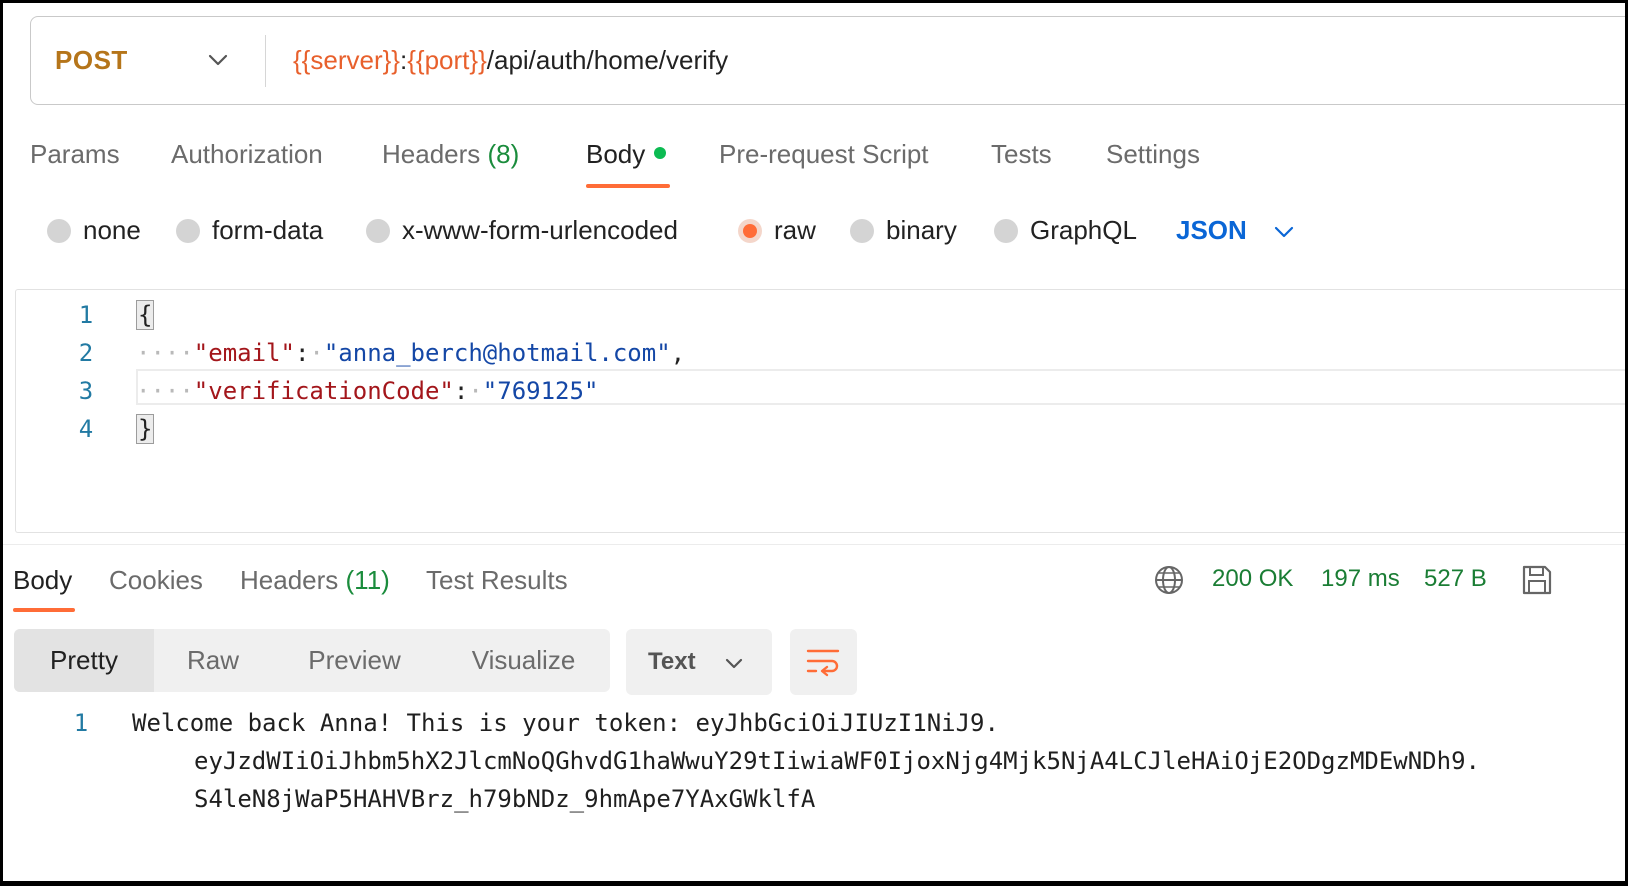  Describe the element at coordinates (213, 660) in the screenshot. I see `view-mode-raw: Raw` at that location.